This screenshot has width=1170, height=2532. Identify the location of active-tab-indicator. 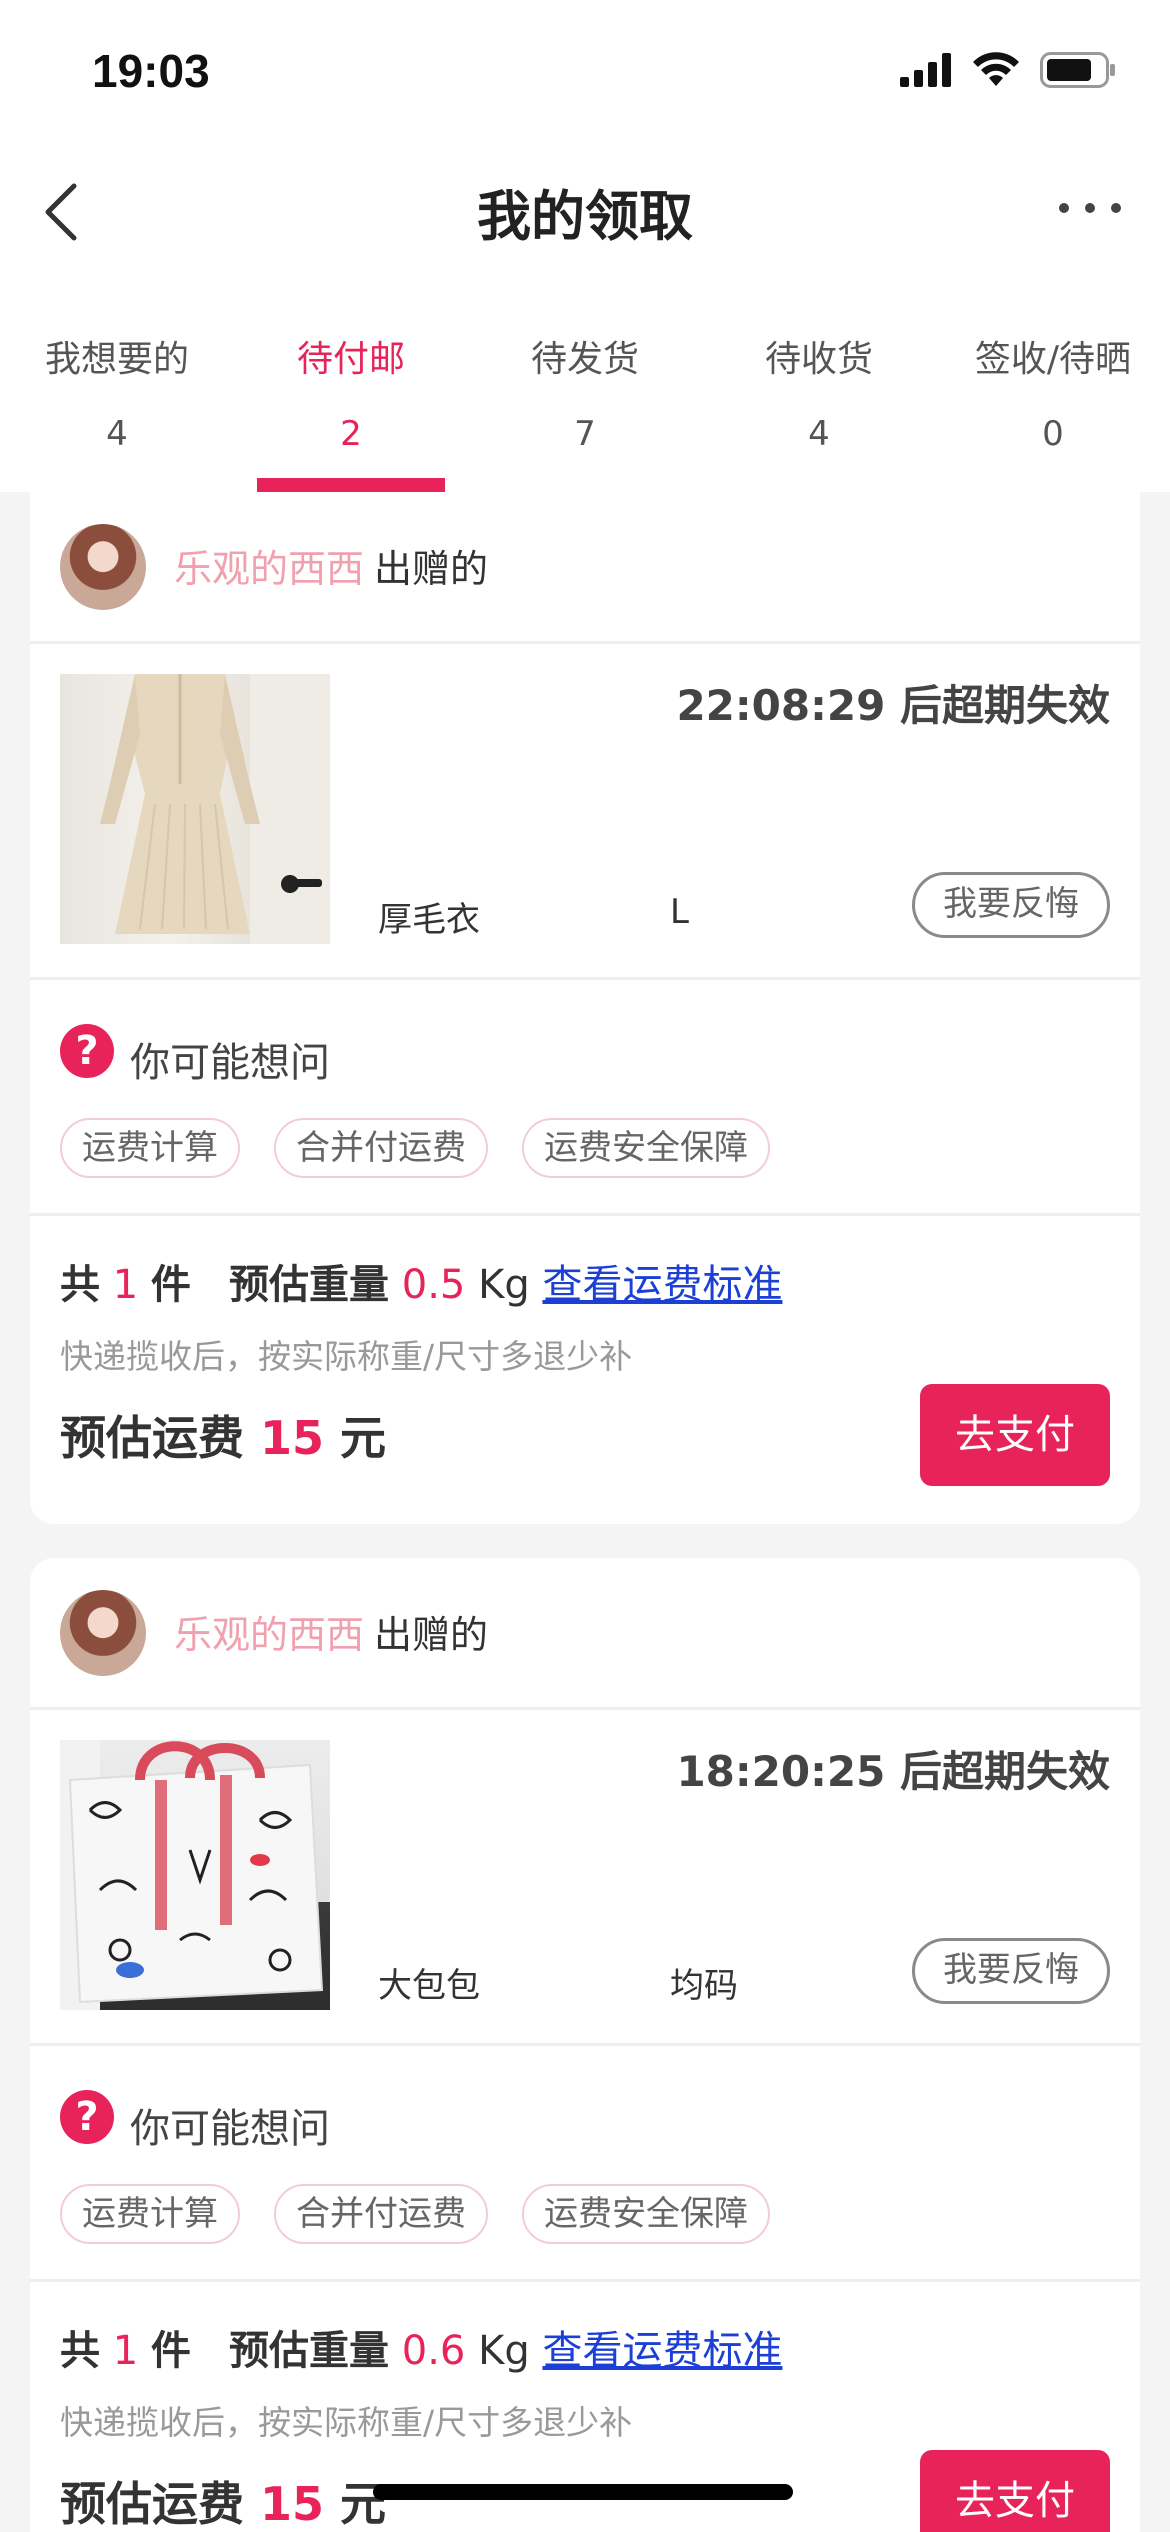
(351, 485).